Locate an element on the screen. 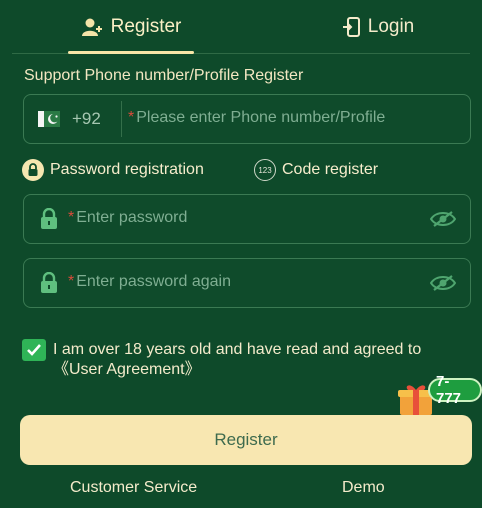  checkmark-icon is located at coordinates (34, 350).